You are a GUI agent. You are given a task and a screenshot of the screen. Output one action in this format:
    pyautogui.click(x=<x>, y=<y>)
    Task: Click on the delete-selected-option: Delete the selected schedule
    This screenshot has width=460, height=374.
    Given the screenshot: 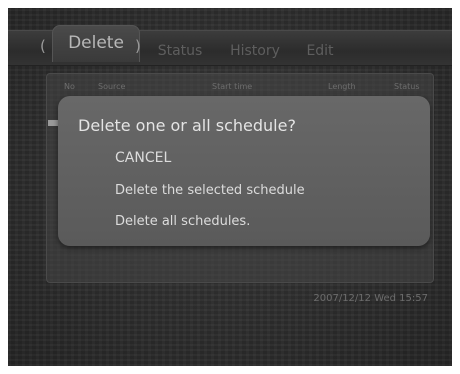 What is the action you would take?
    pyautogui.click(x=210, y=190)
    